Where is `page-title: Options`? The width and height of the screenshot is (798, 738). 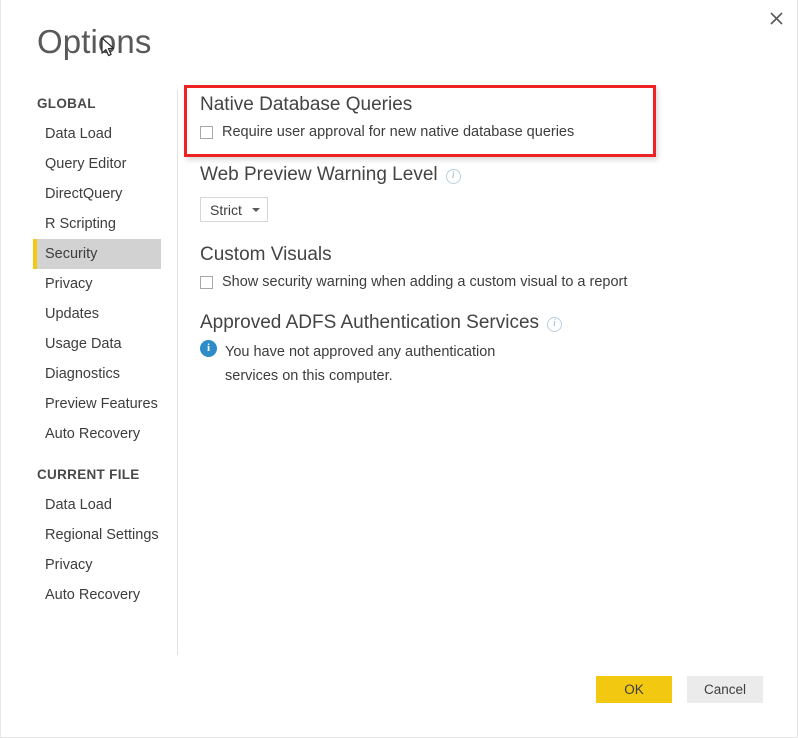 page-title: Options is located at coordinates (94, 41).